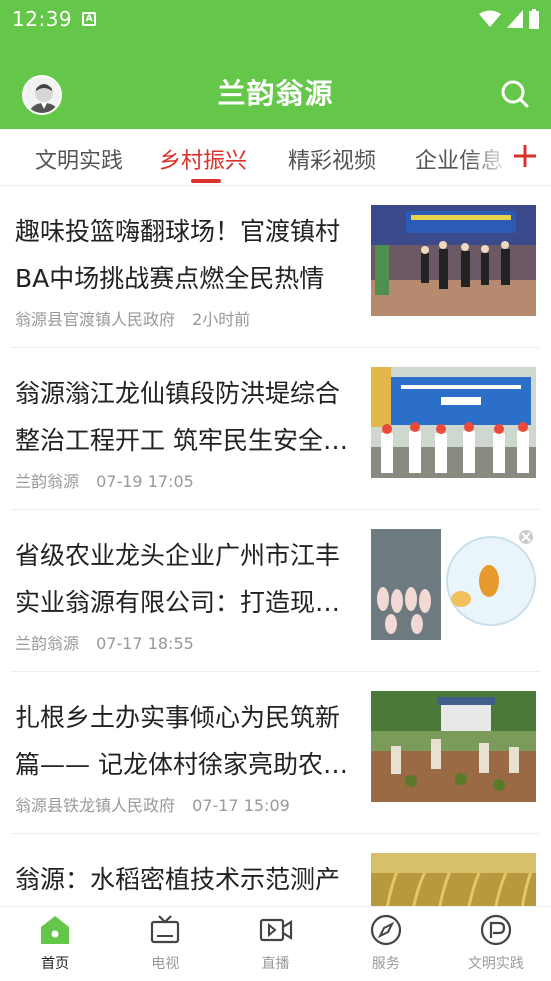 The height and width of the screenshot is (981, 551). What do you see at coordinates (515, 19) in the screenshot?
I see `signal-icon` at bounding box center [515, 19].